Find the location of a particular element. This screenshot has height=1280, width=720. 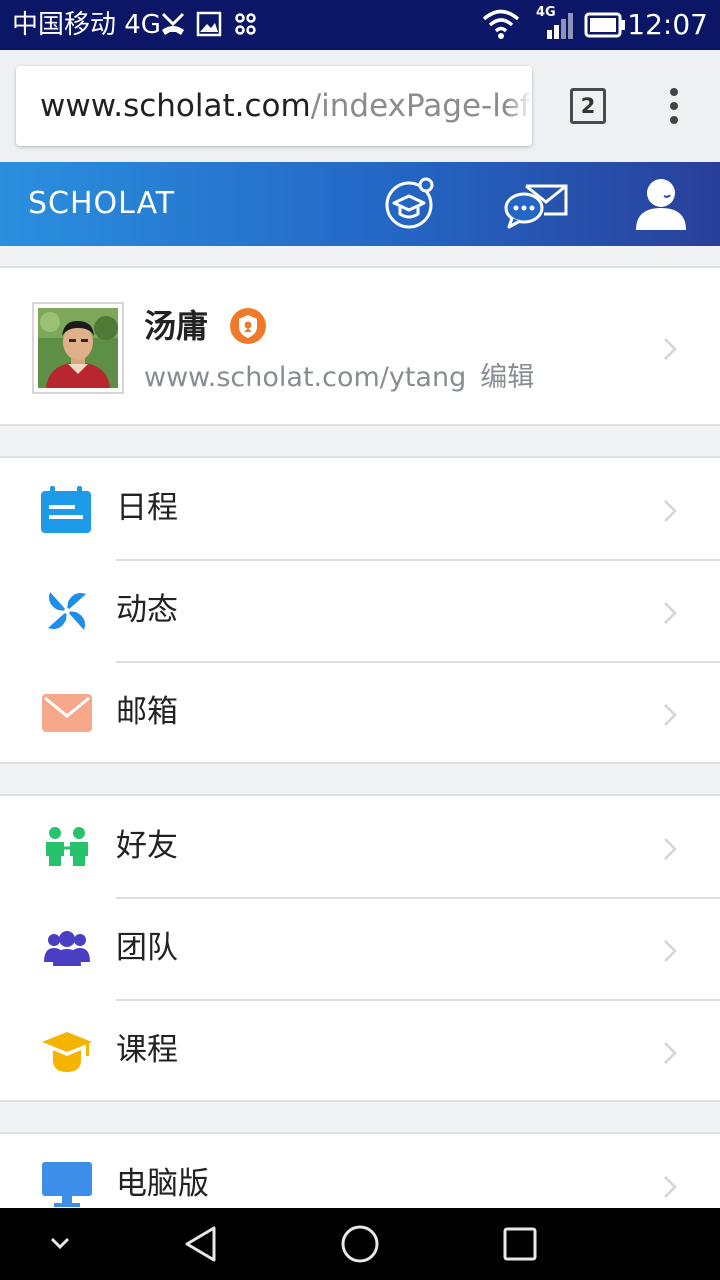

menu-item-team: 团队 is located at coordinates (360, 949).